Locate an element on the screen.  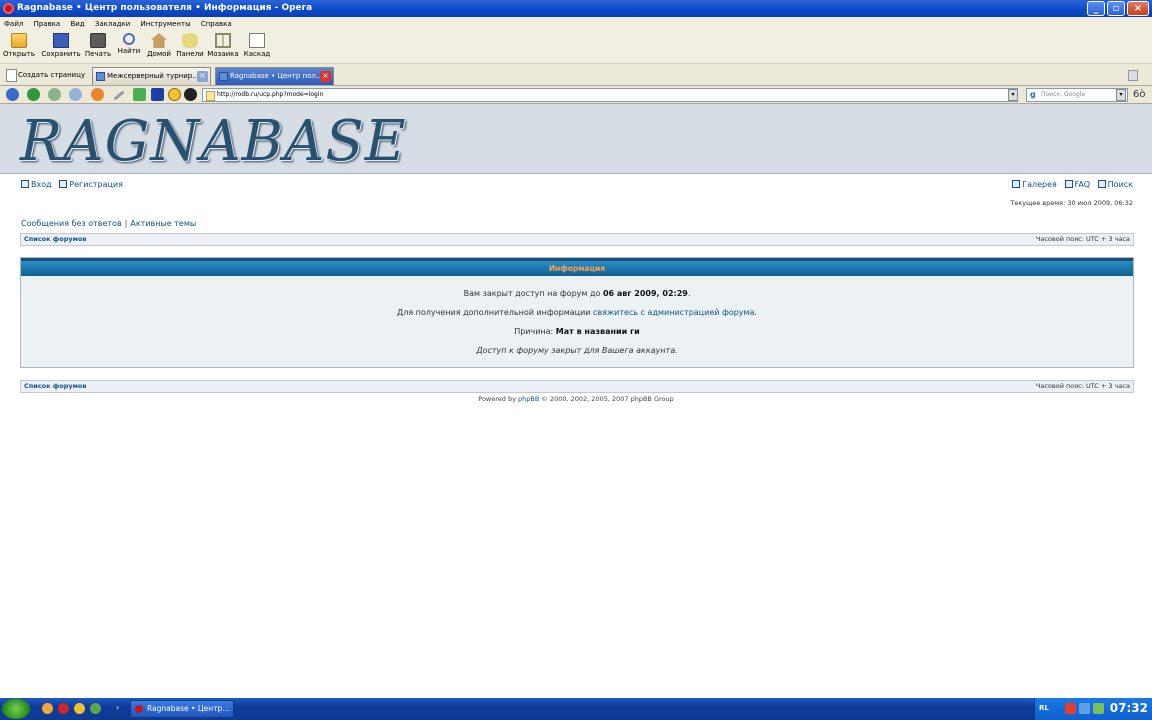
taskbar: › Ragnabase • Центр... RL 07:32 is located at coordinates (576, 709).